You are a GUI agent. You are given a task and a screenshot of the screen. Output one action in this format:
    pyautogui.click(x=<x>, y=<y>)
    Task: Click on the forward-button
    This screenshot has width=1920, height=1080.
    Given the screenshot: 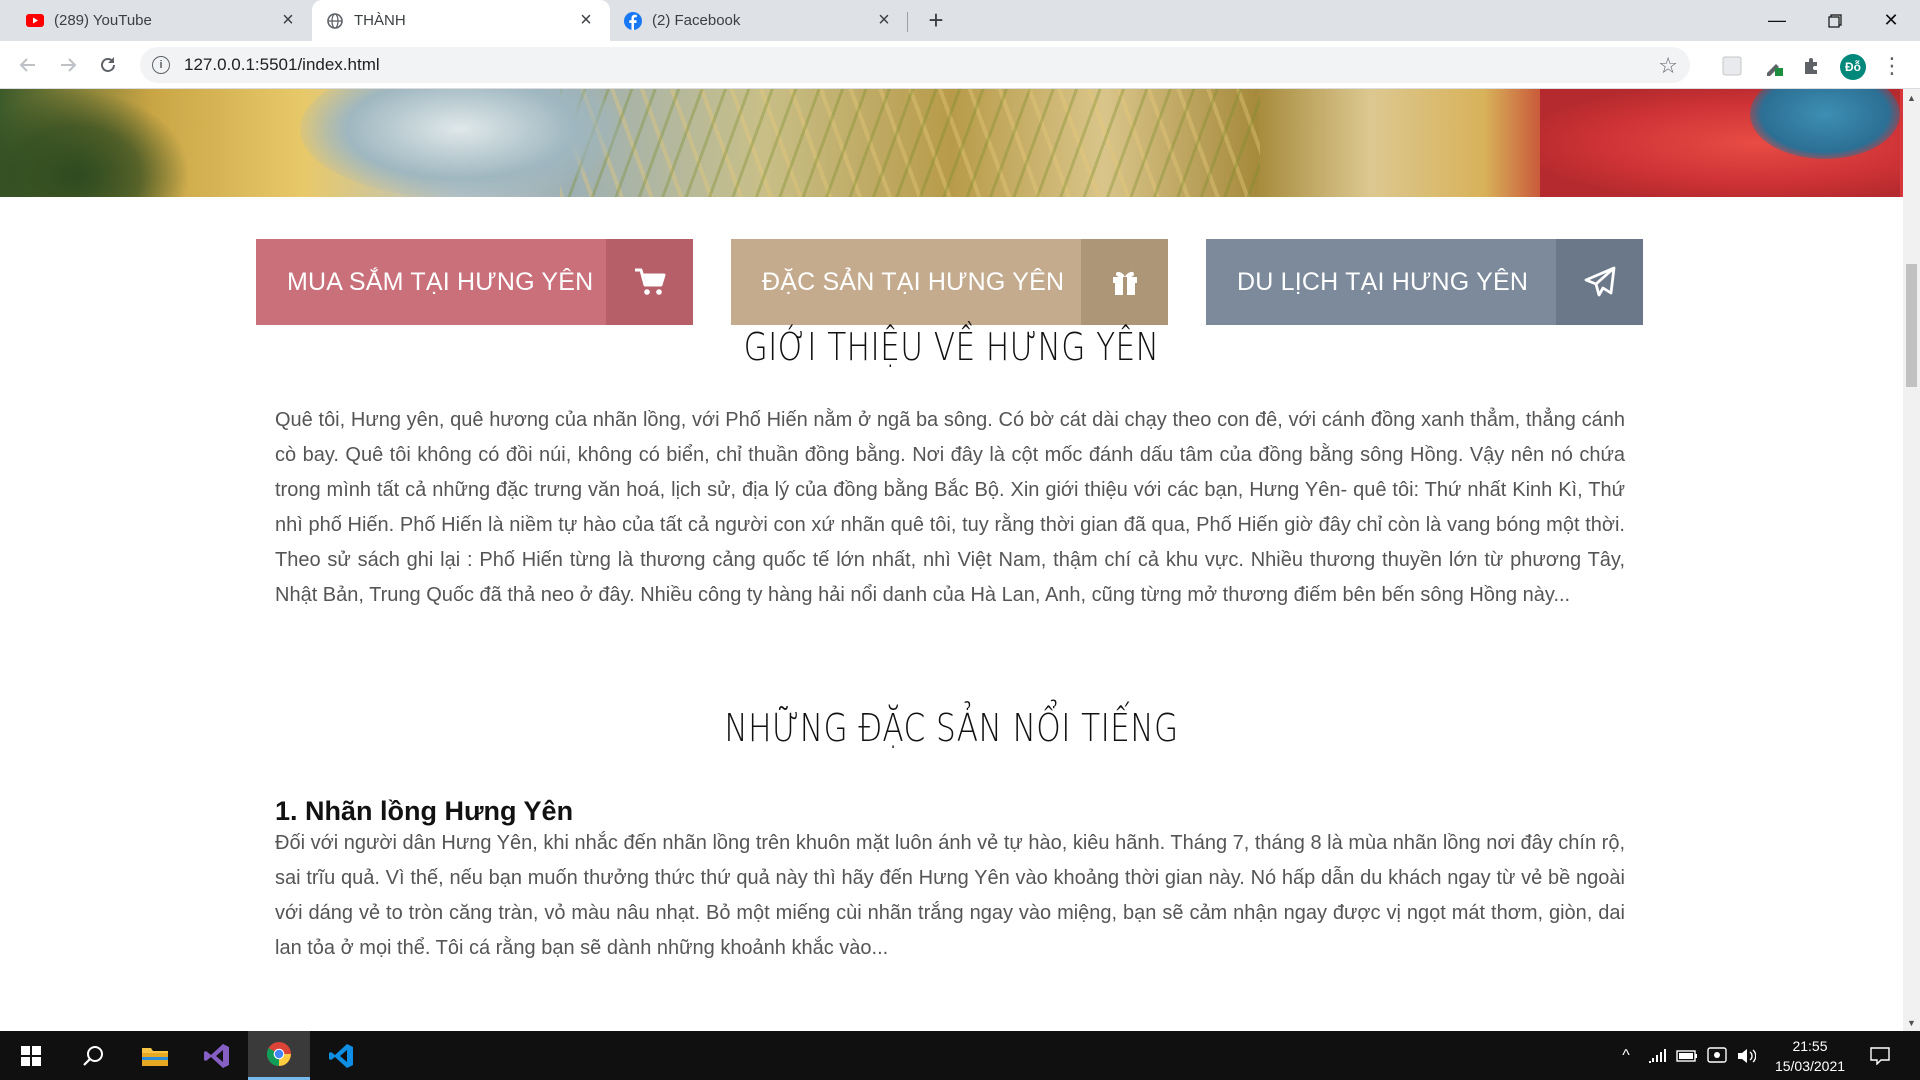 What is the action you would take?
    pyautogui.click(x=68, y=65)
    